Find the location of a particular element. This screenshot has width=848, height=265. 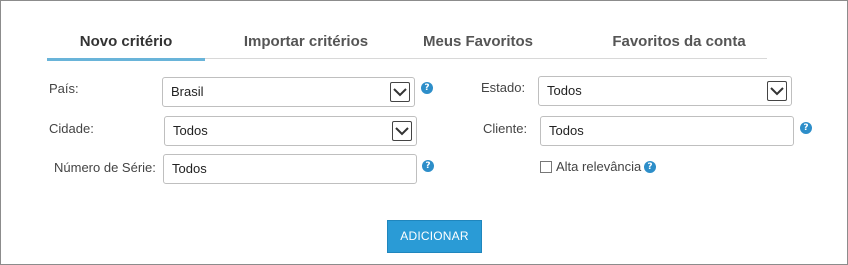

tab-novo-criterio: Novo critério is located at coordinates (126, 44).